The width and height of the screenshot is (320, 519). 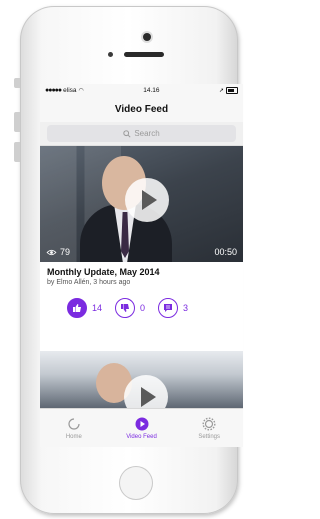 What do you see at coordinates (77, 308) in the screenshot?
I see `thumbs-up-icon` at bounding box center [77, 308].